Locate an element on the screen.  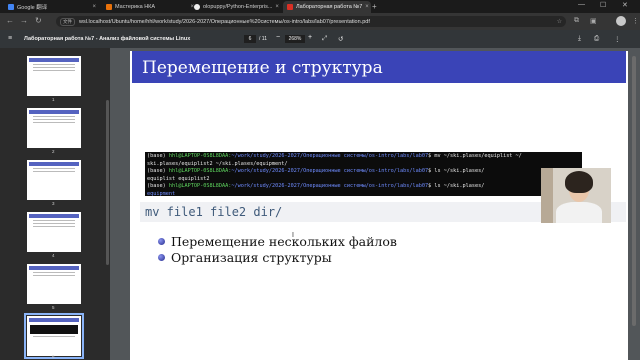
text-cursor-icon: I is located at coordinates (293, 235).